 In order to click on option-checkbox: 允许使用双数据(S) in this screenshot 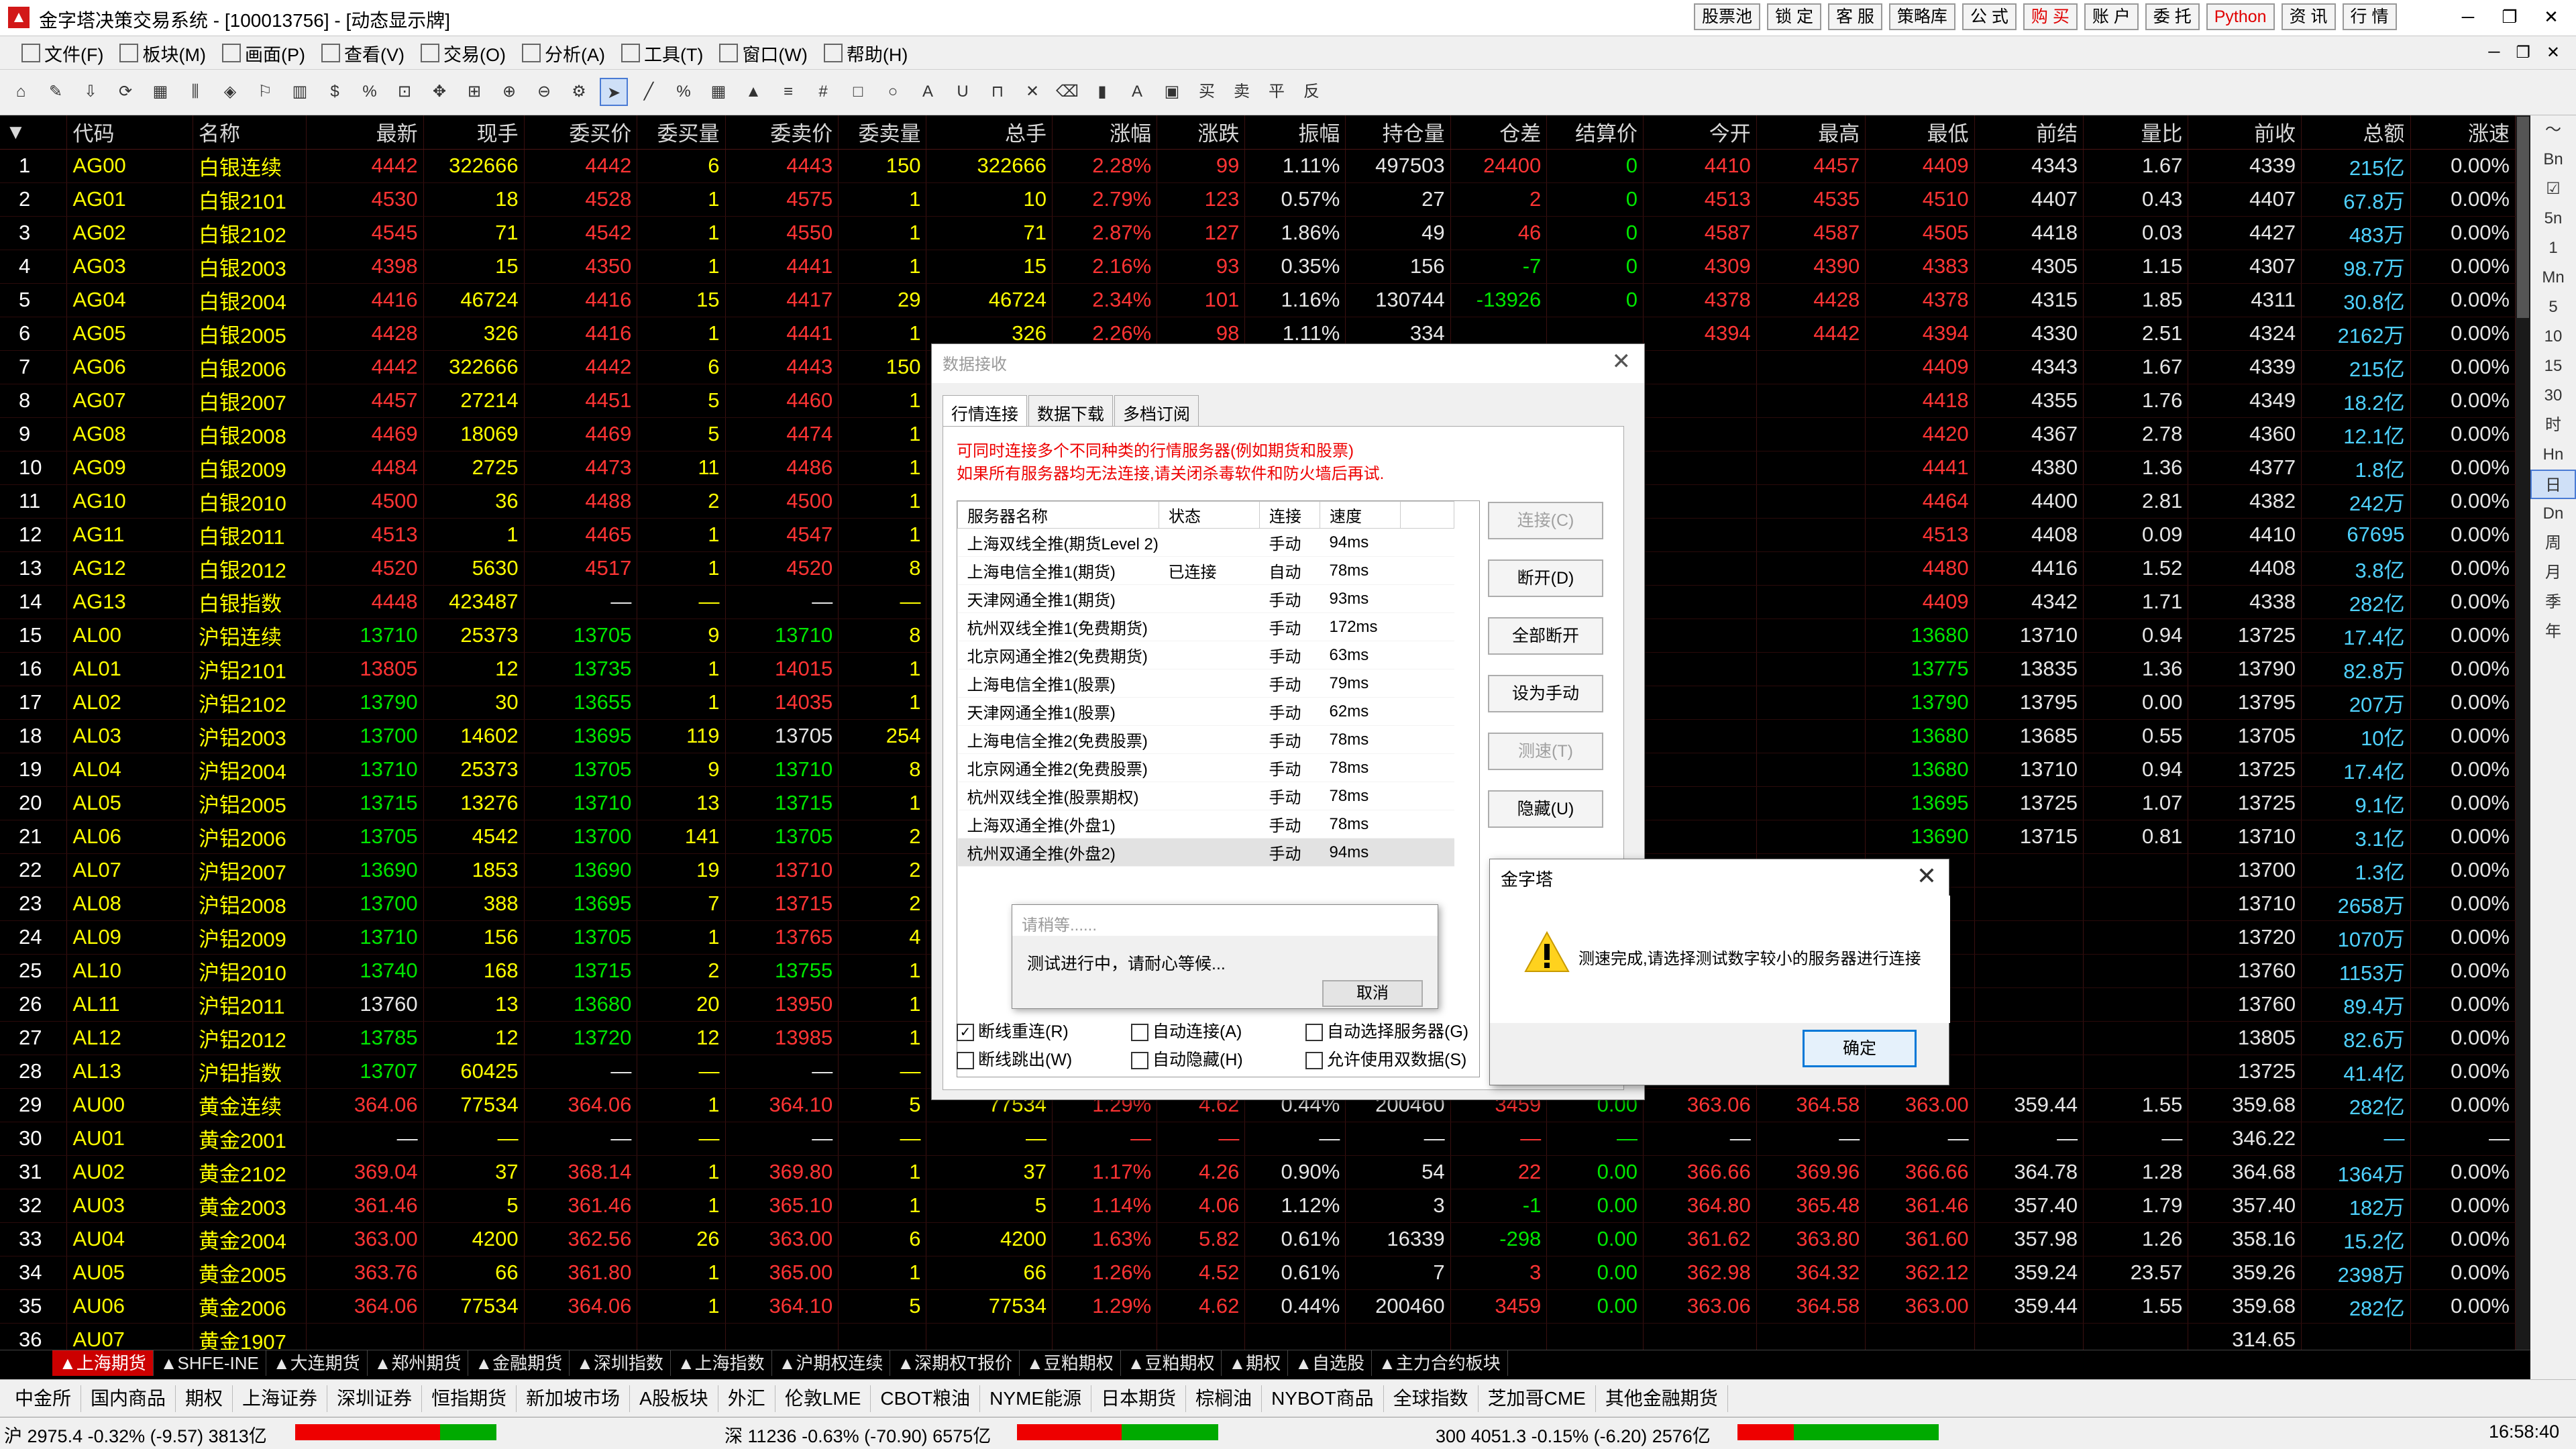, I will do `click(1385, 1058)`.